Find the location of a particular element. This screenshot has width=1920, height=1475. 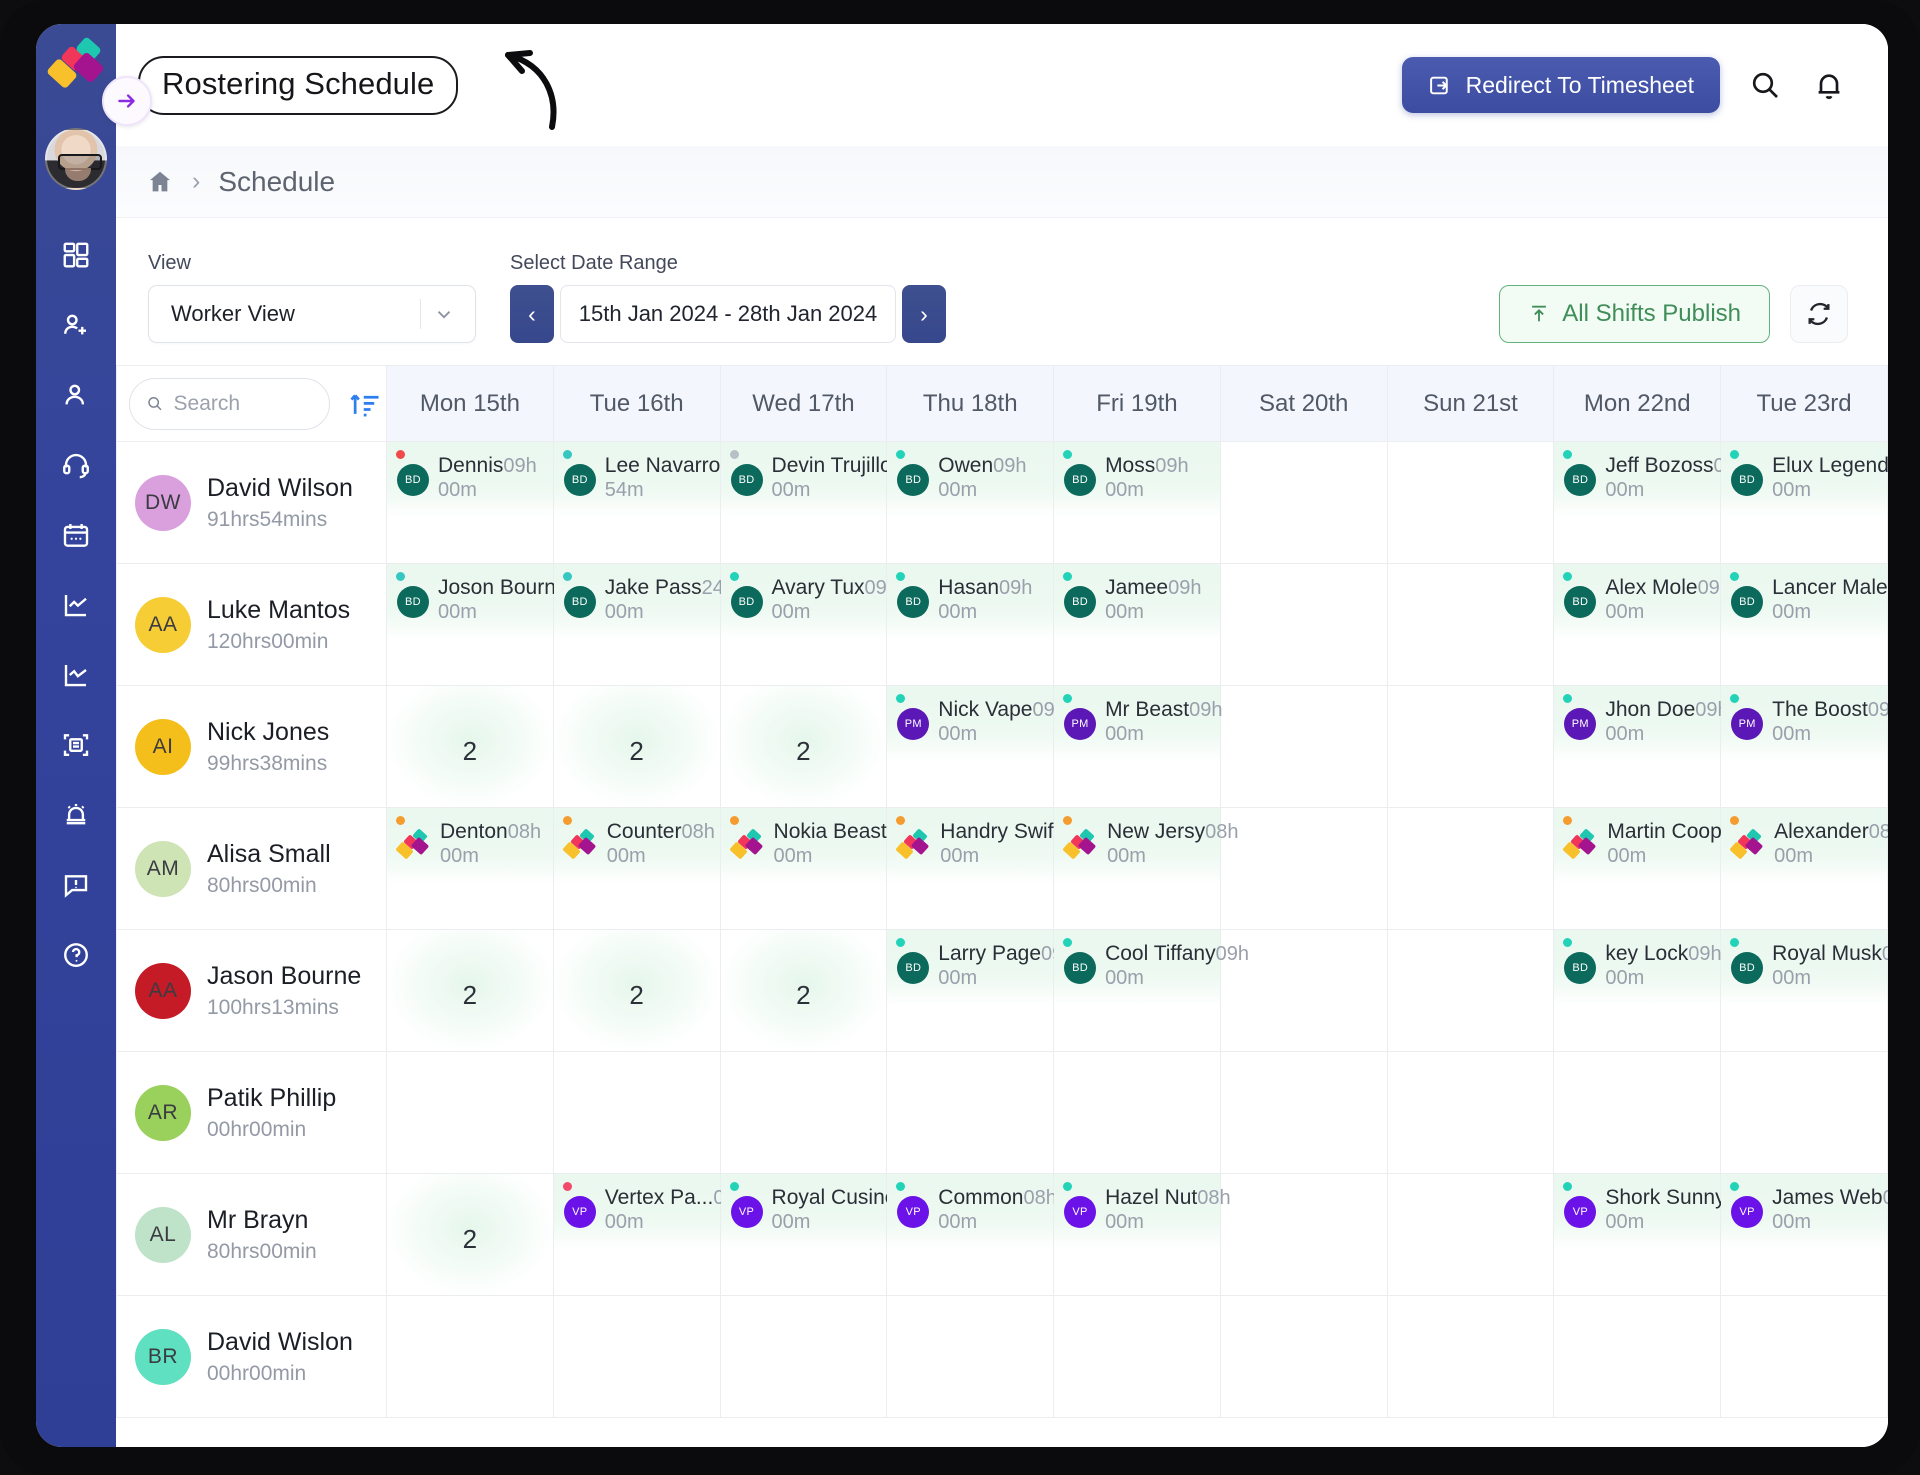

sidebar-expand-button is located at coordinates (127, 101).